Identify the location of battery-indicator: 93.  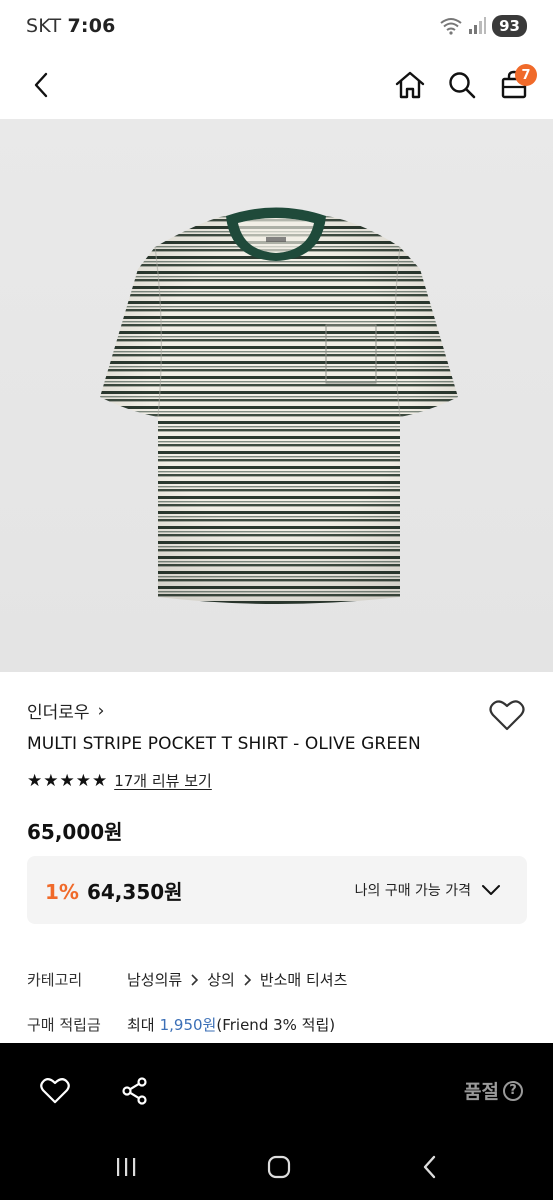
(509, 26).